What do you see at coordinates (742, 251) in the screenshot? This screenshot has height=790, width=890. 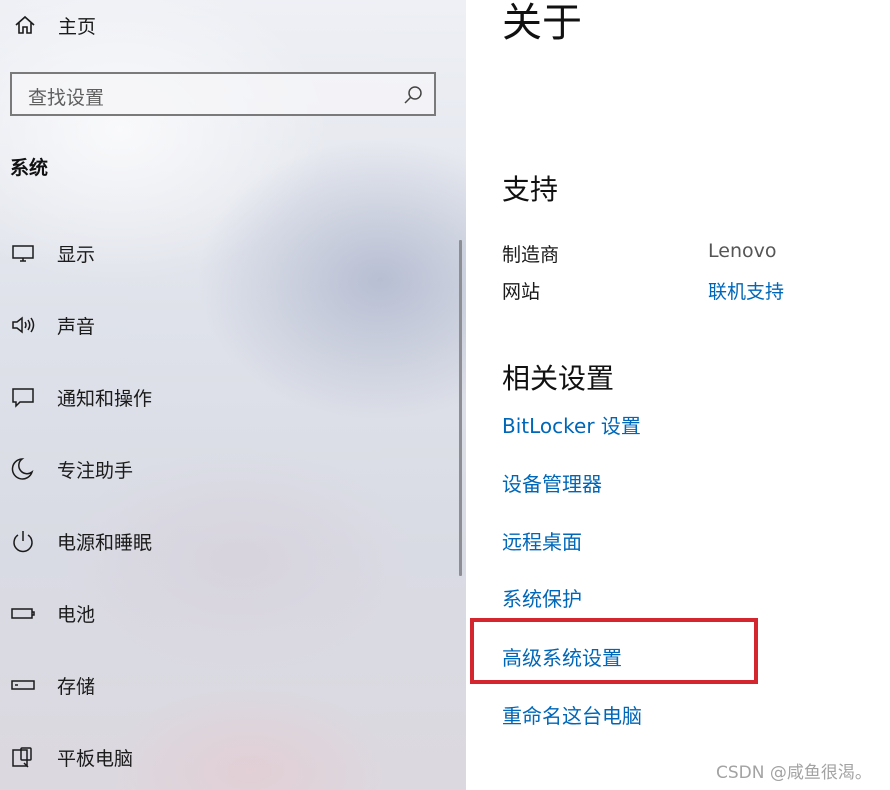 I see `manufacturer-value: Lenovo` at bounding box center [742, 251].